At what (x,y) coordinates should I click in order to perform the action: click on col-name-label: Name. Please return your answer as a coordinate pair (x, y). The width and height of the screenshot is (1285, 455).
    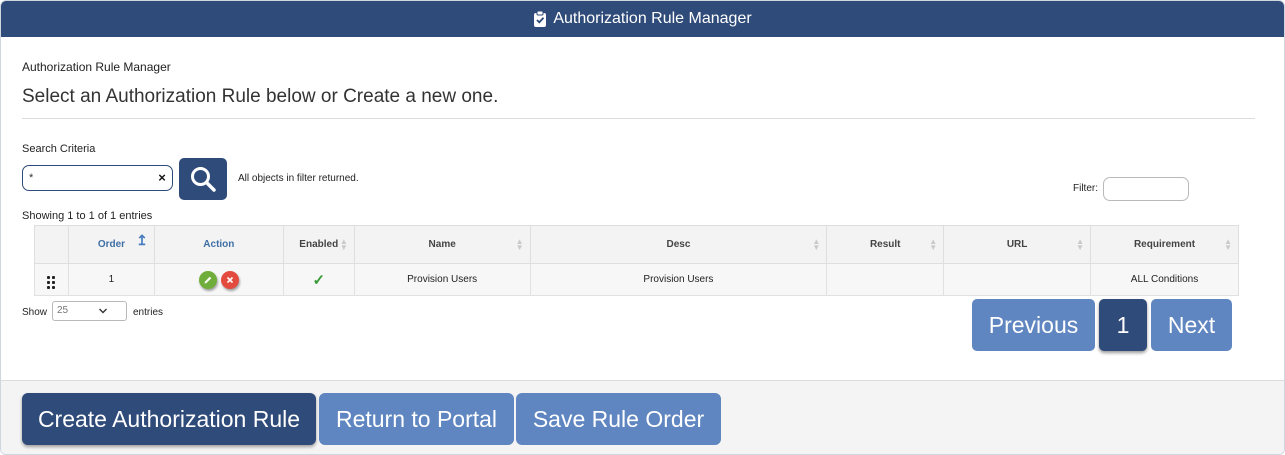
    Looking at the image, I should click on (442, 244).